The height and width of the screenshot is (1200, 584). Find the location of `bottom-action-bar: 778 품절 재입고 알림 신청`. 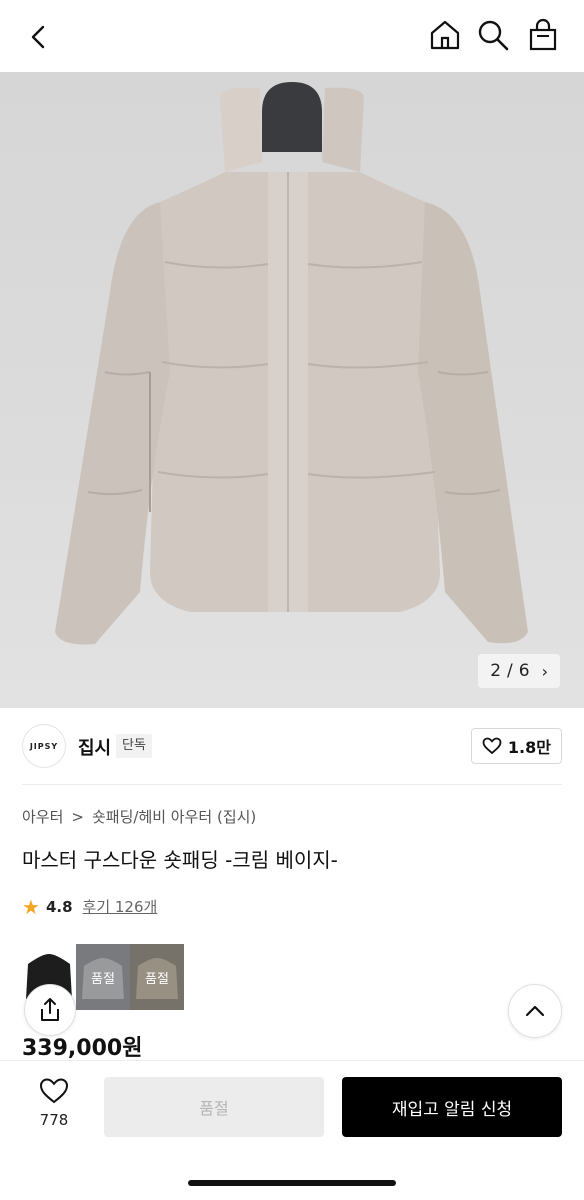

bottom-action-bar: 778 품절 재입고 알림 신청 is located at coordinates (292, 1130).